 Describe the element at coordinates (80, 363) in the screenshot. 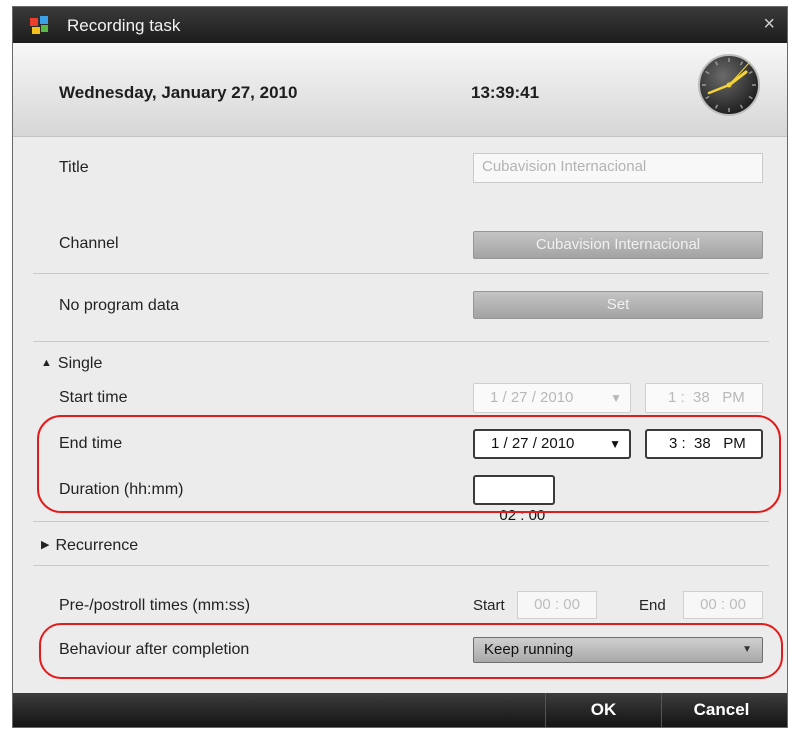

I see `single-section-label: Single` at that location.